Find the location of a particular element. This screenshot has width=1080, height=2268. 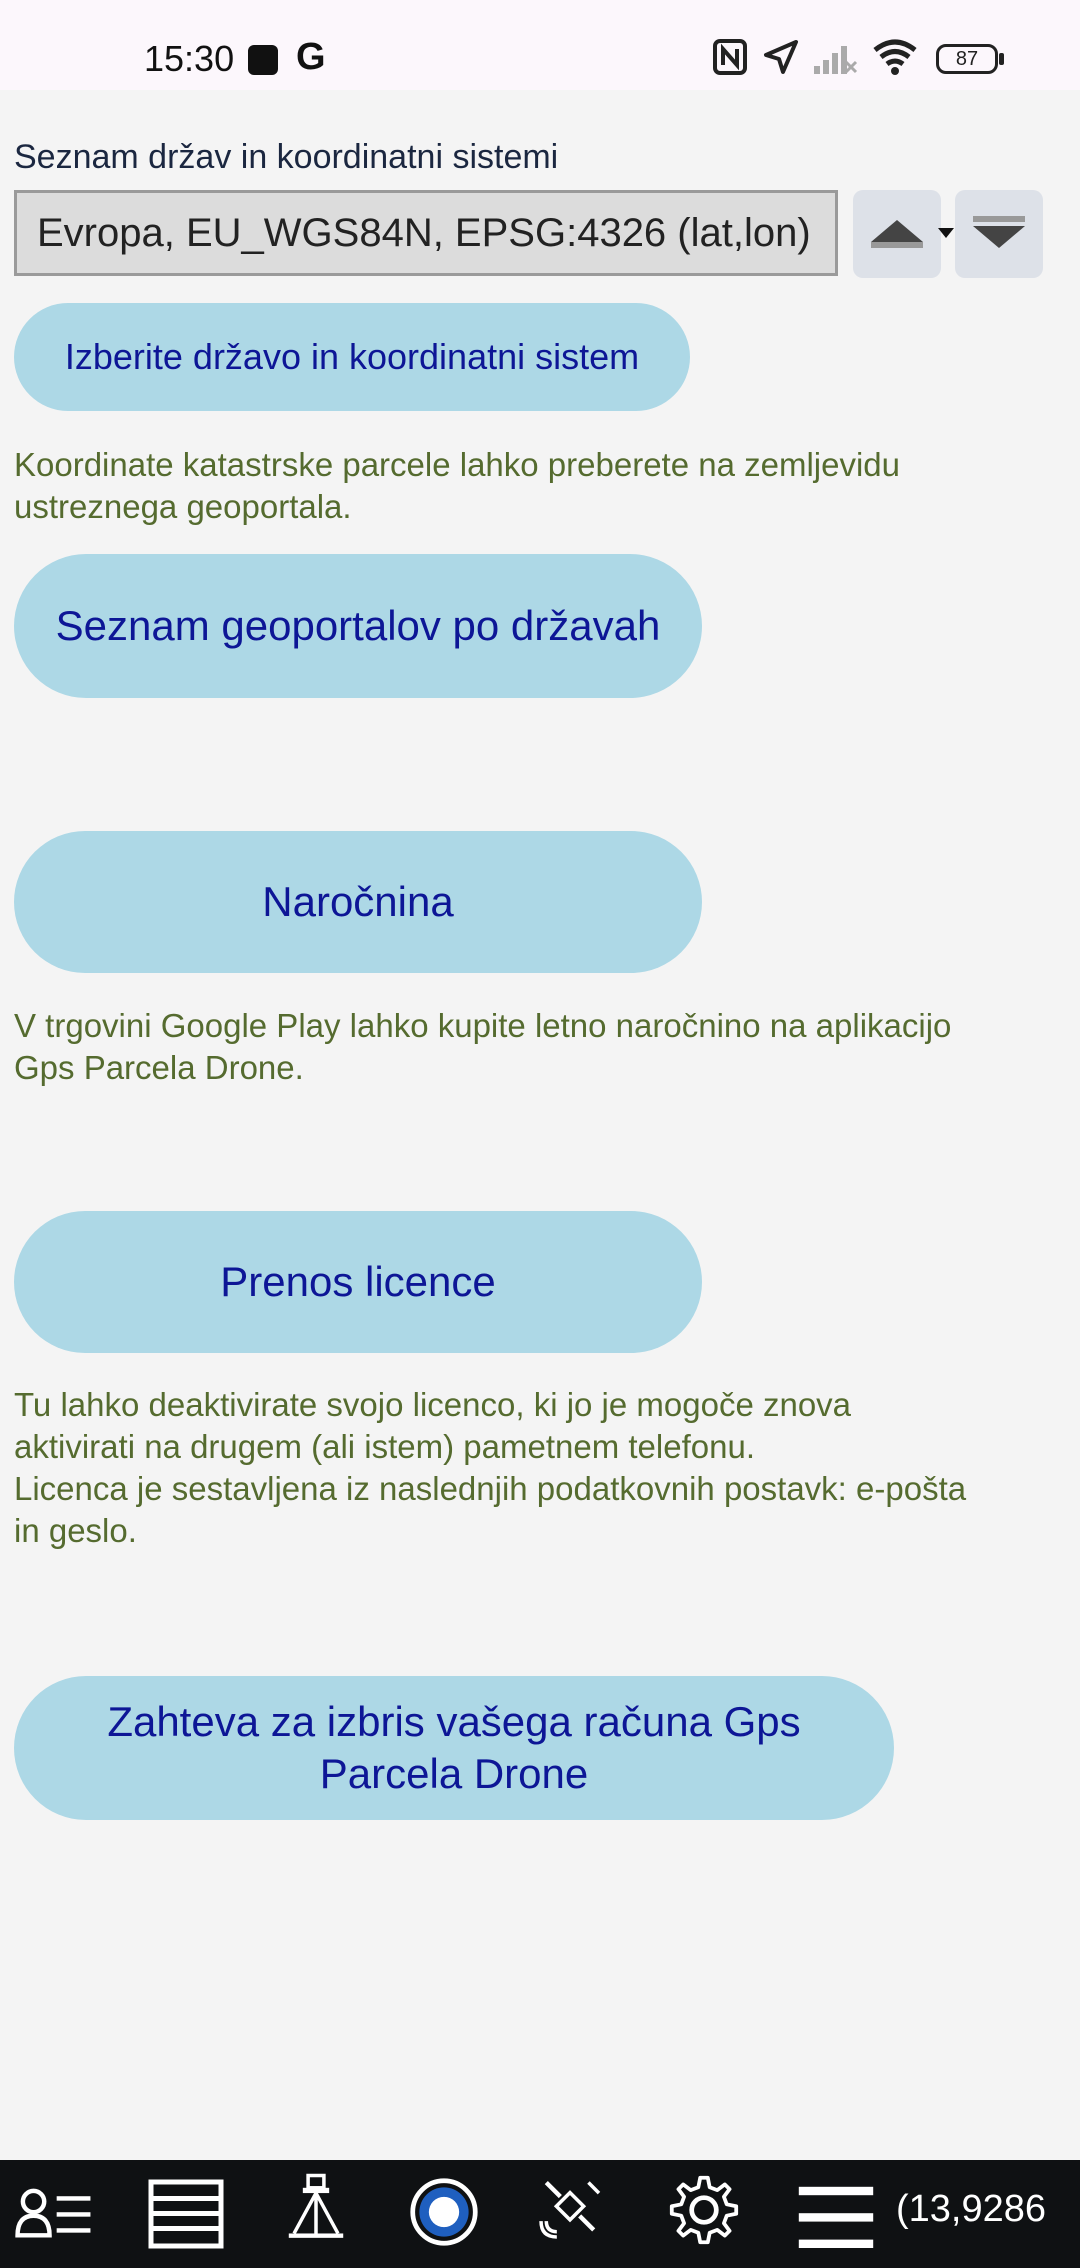

scroll-up-button is located at coordinates (897, 234).